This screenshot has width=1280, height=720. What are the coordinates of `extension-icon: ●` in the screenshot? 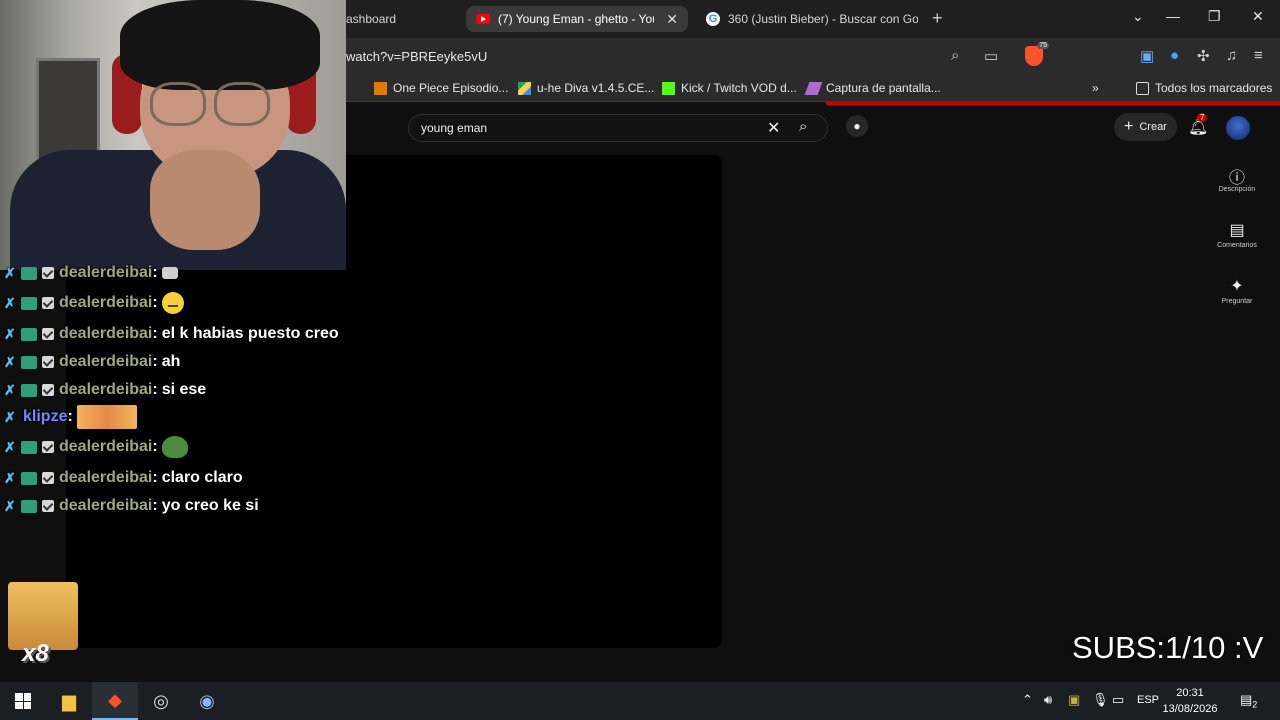 It's located at (1174, 55).